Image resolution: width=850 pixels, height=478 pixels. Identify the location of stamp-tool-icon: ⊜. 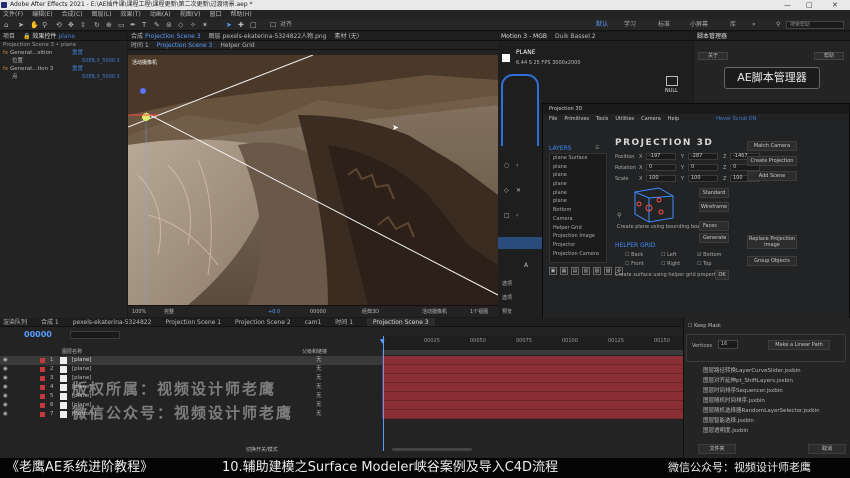
(169, 25).